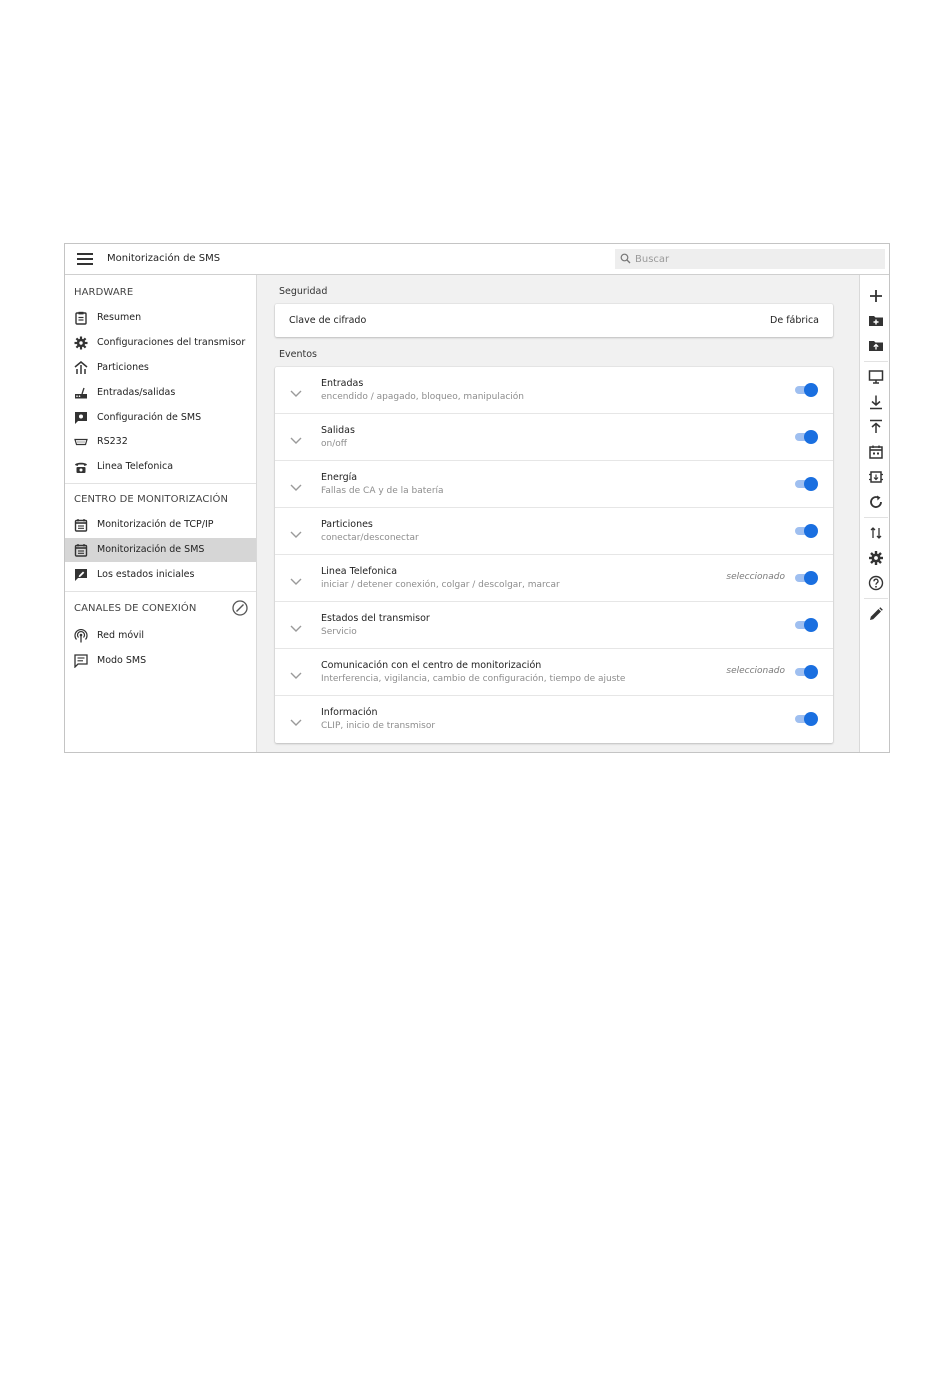 Image resolution: width=950 pixels, height=1378 pixels. What do you see at coordinates (876, 502) in the screenshot?
I see `refresh-icon` at bounding box center [876, 502].